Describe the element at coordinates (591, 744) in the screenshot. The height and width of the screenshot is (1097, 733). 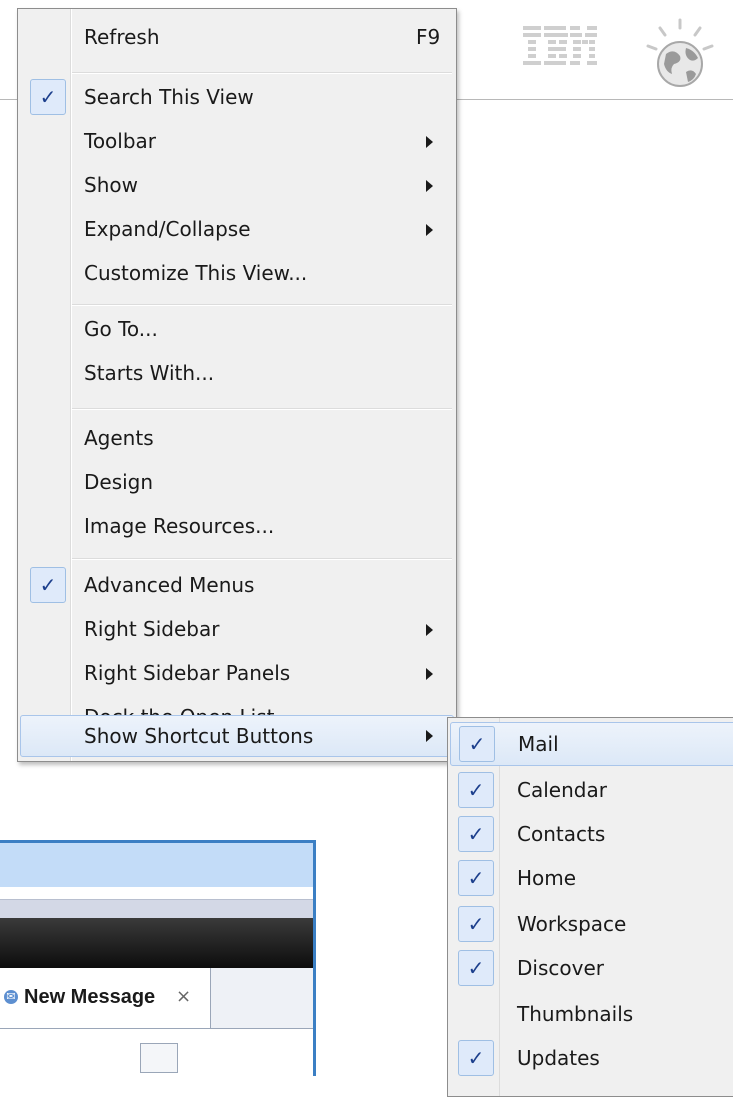
I see `submenu-item-mail: ✓ Mail` at that location.